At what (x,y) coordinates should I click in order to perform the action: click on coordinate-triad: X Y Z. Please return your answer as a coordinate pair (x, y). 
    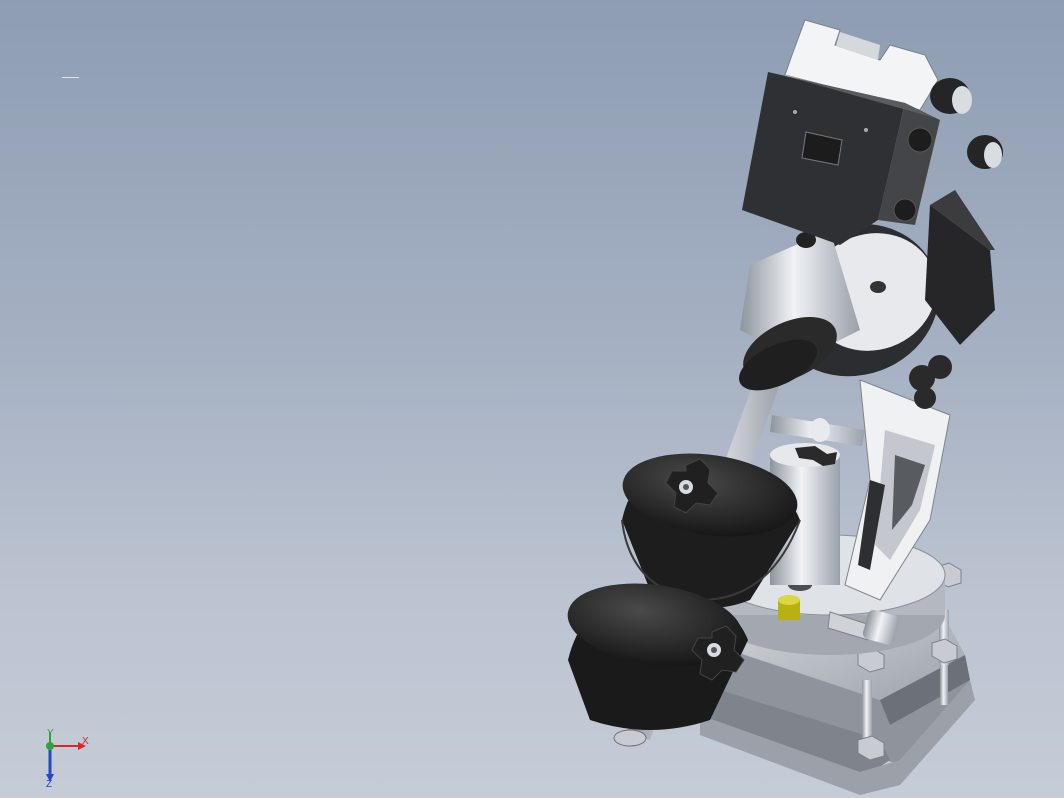
    Looking at the image, I should click on (73, 759).